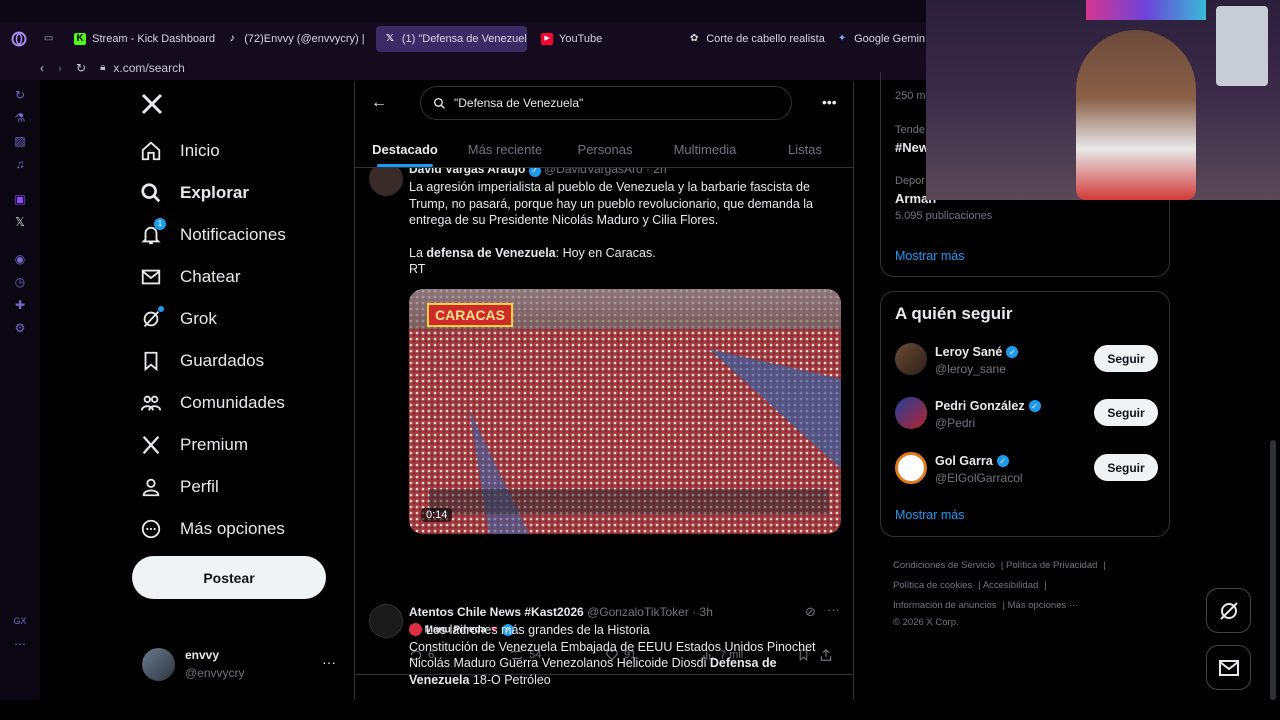 Image resolution: width=1280 pixels, height=720 pixels. I want to click on more-dots-icon: •••, so click(829, 102).